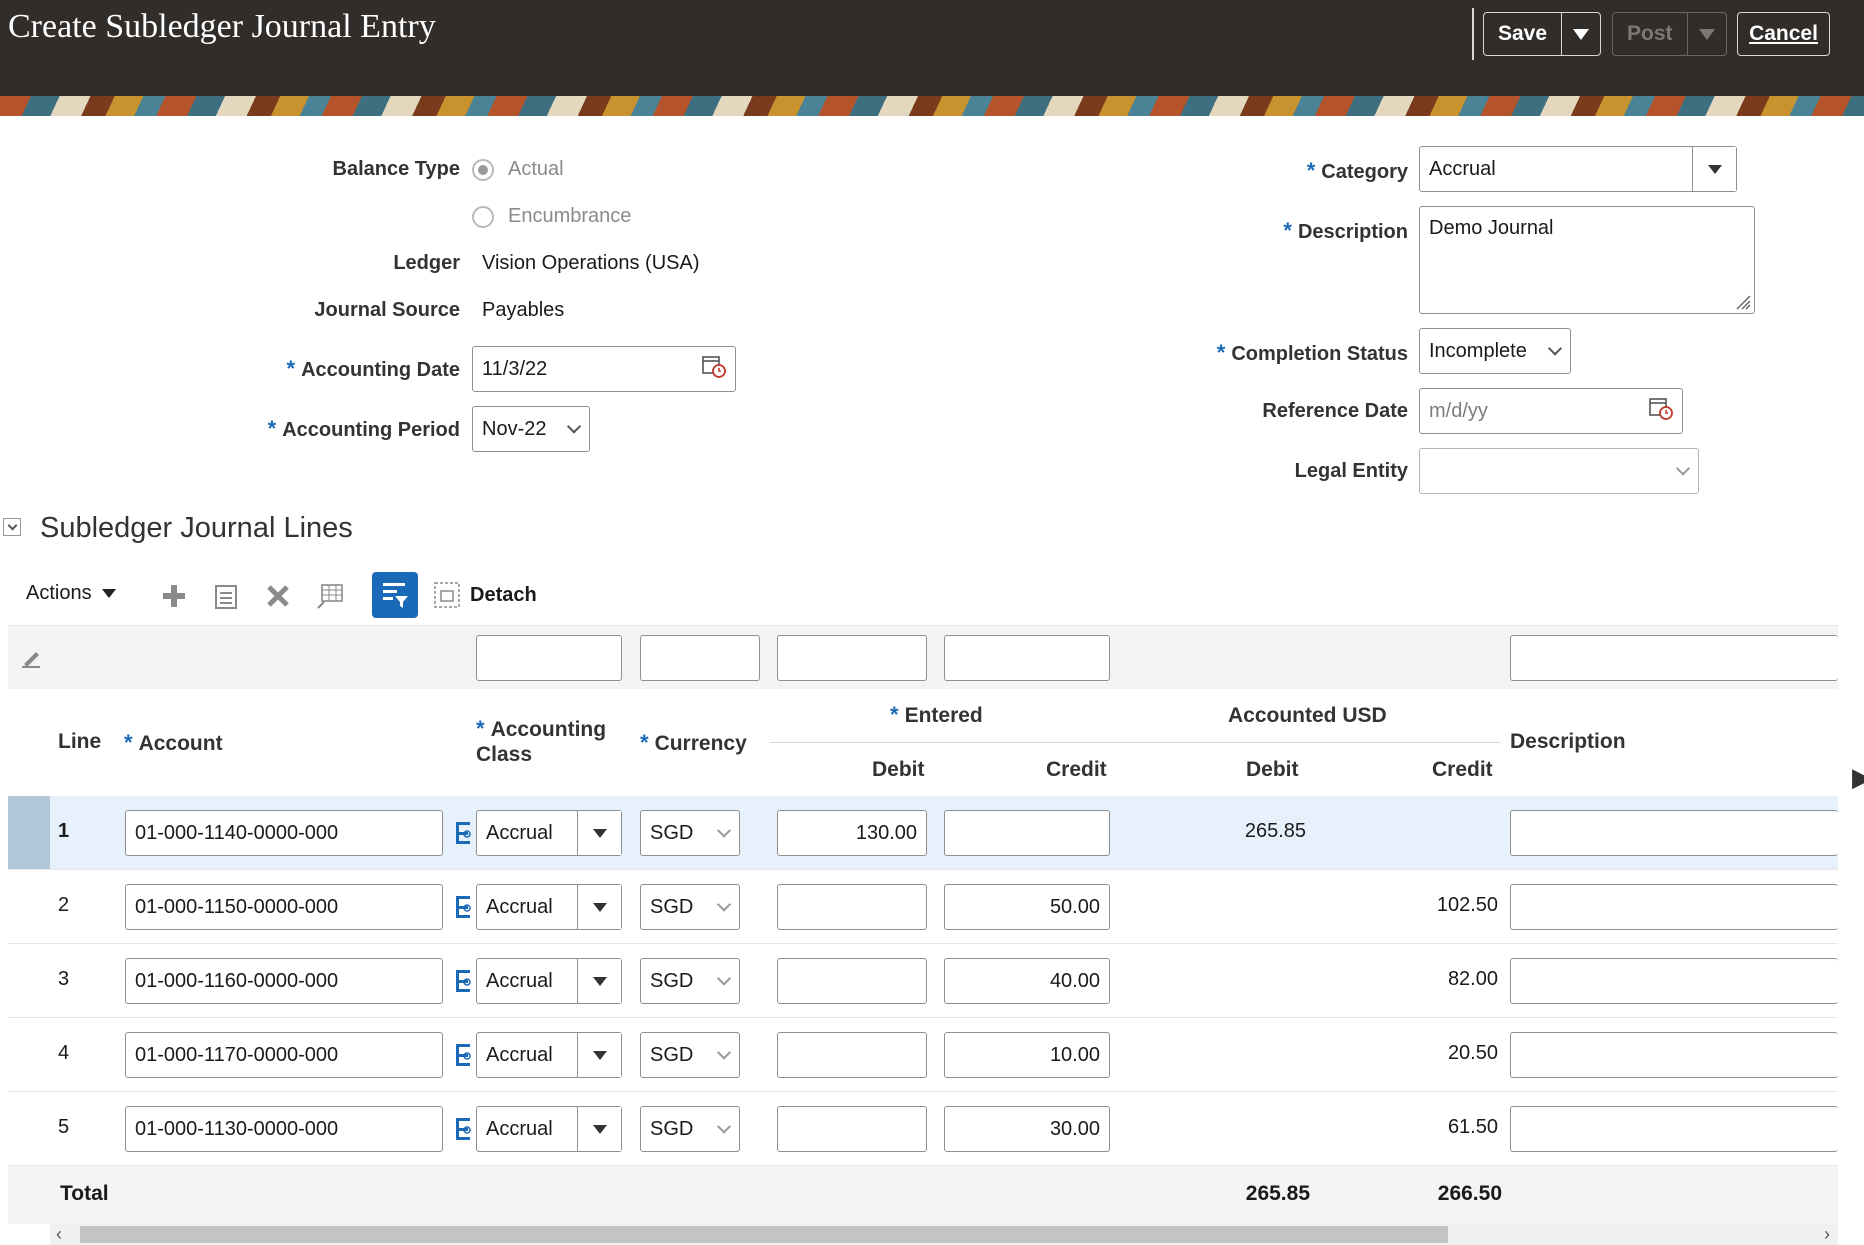  I want to click on column-header-line: Line, so click(79, 742).